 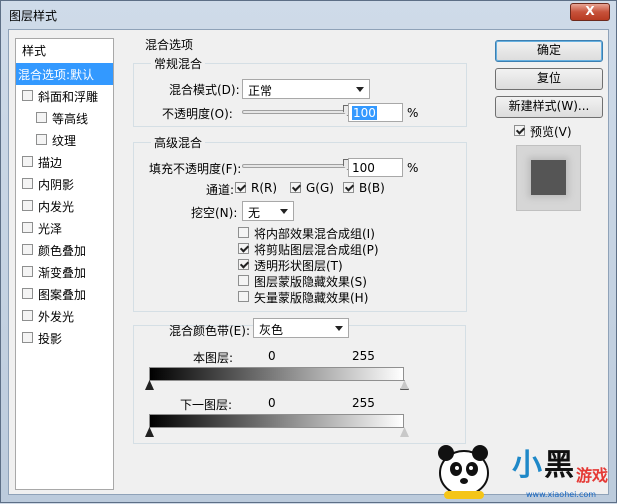 I want to click on style-list-item: 投影, so click(x=64, y=338).